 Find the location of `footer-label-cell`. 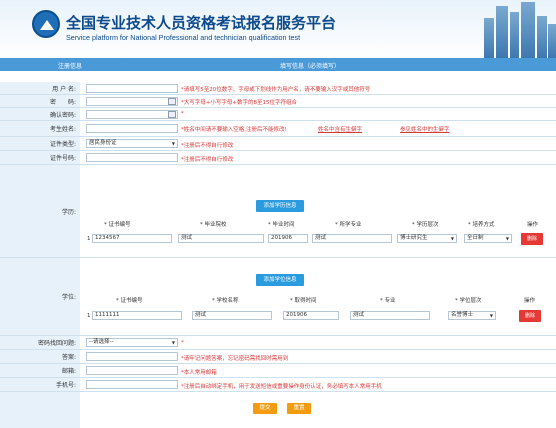

footer-label-cell is located at coordinates (40, 410).